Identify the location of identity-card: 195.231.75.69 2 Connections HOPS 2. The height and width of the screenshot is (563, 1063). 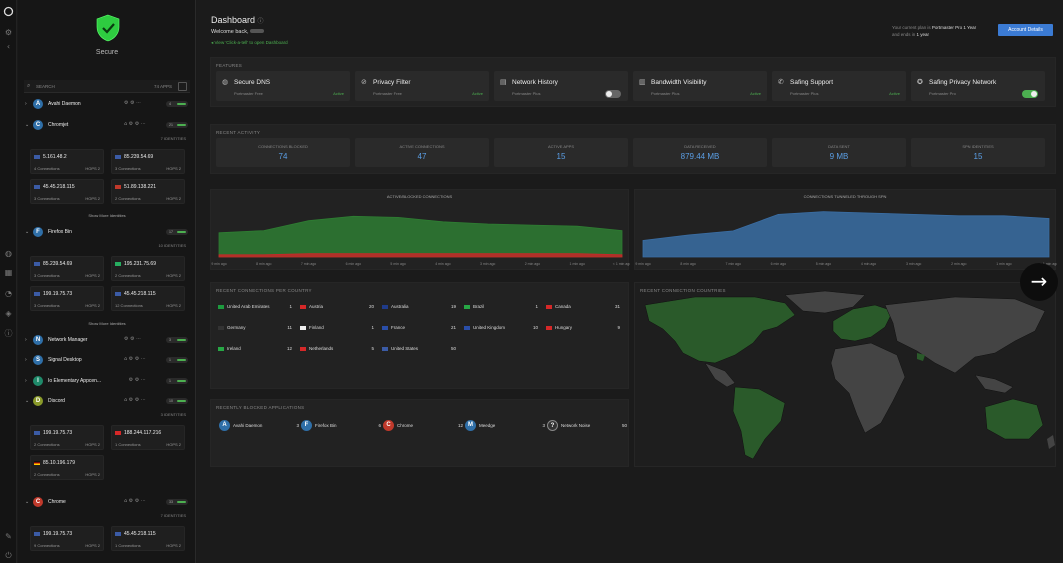
(148, 268).